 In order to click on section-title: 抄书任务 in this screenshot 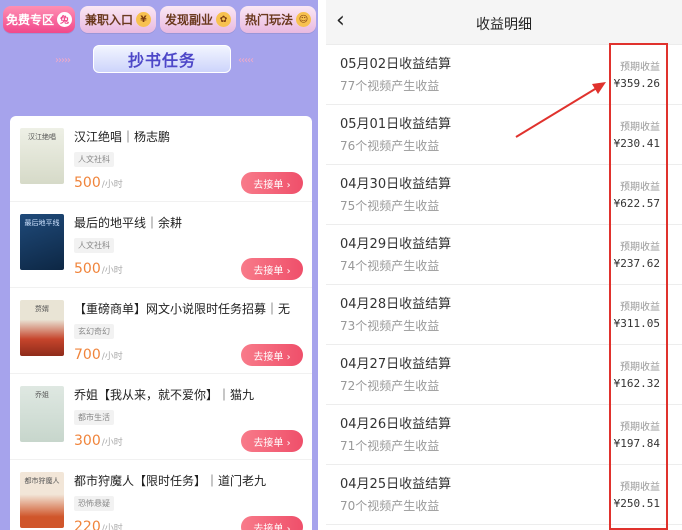, I will do `click(161, 60)`.